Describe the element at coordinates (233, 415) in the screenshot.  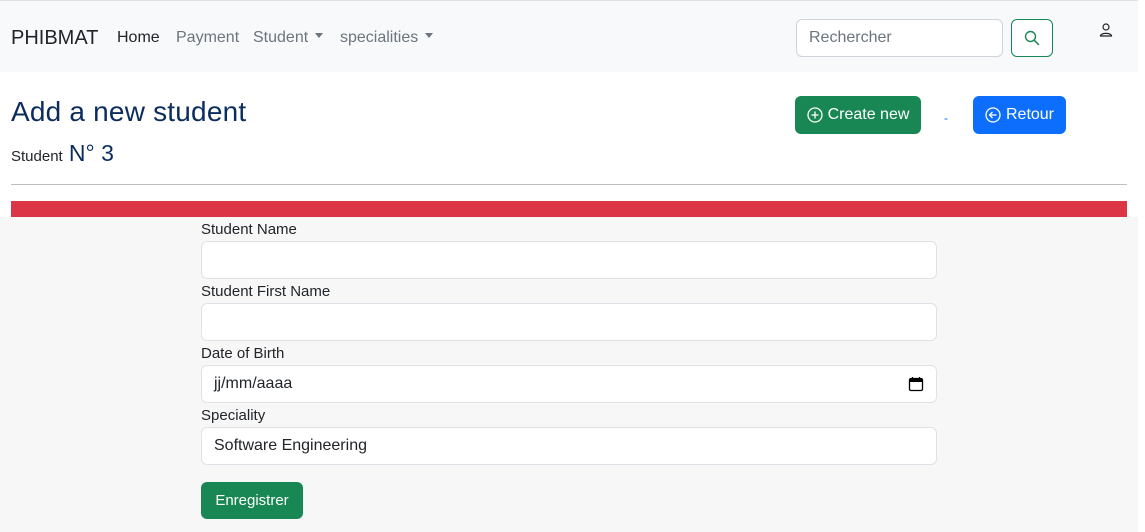
I see `speciality-label: Speciality` at that location.